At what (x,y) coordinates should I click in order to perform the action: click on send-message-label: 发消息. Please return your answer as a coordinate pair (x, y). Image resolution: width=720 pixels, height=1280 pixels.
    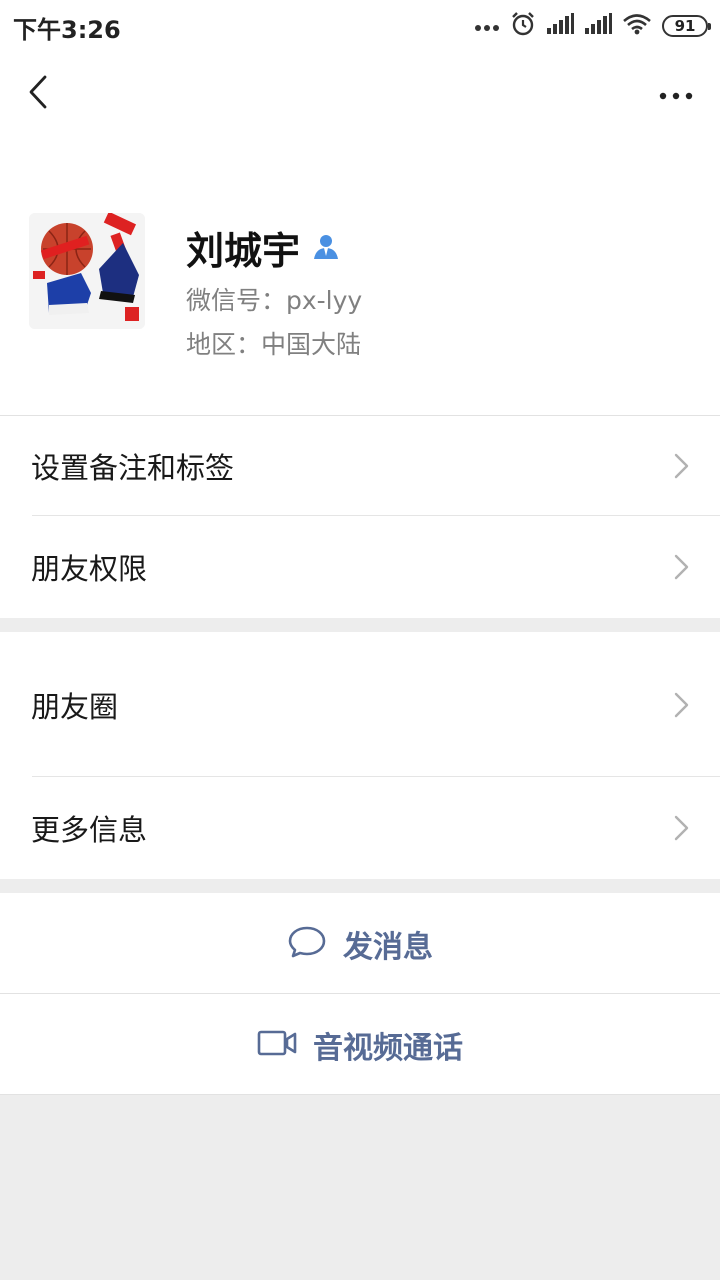
    Looking at the image, I should click on (388, 947).